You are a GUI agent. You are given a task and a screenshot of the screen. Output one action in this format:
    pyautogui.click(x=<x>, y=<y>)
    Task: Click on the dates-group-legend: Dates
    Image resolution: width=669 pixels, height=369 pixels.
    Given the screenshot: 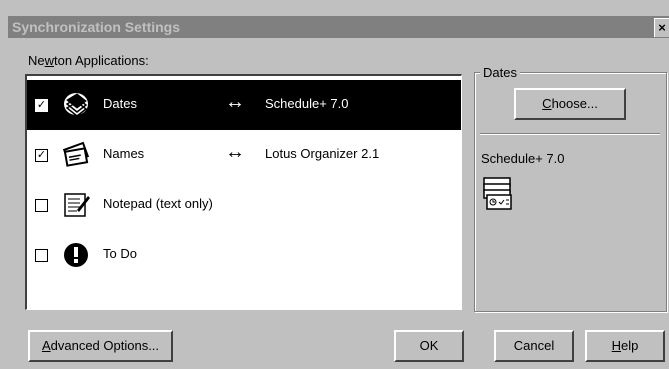 What is the action you would take?
    pyautogui.click(x=500, y=72)
    